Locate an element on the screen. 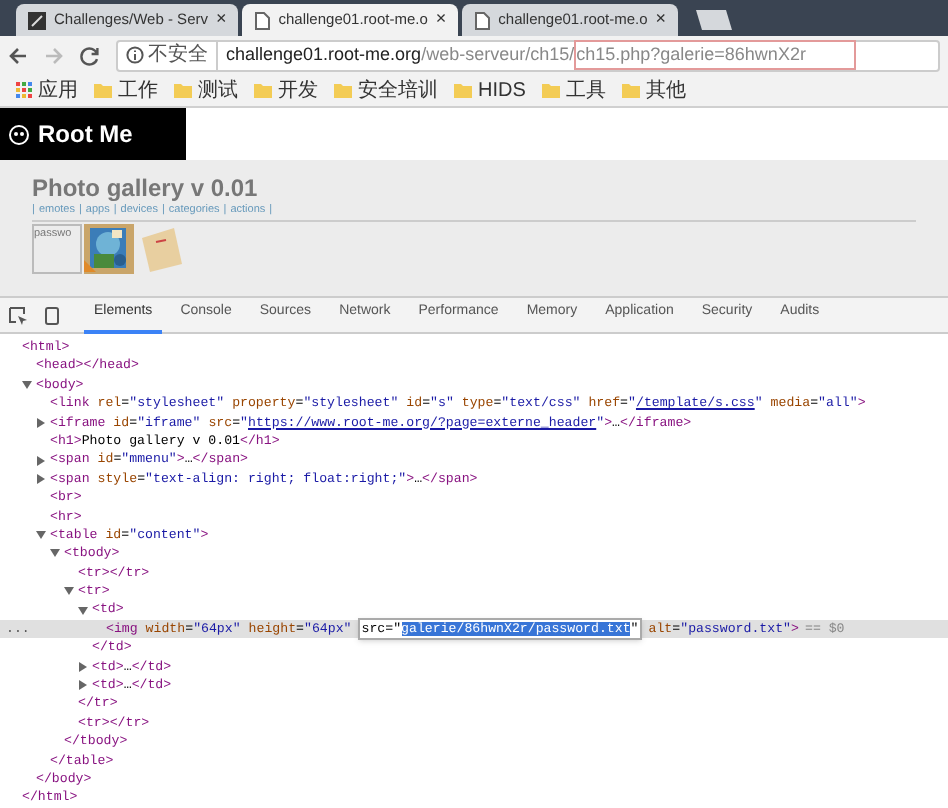  back-icon is located at coordinates (18, 55).